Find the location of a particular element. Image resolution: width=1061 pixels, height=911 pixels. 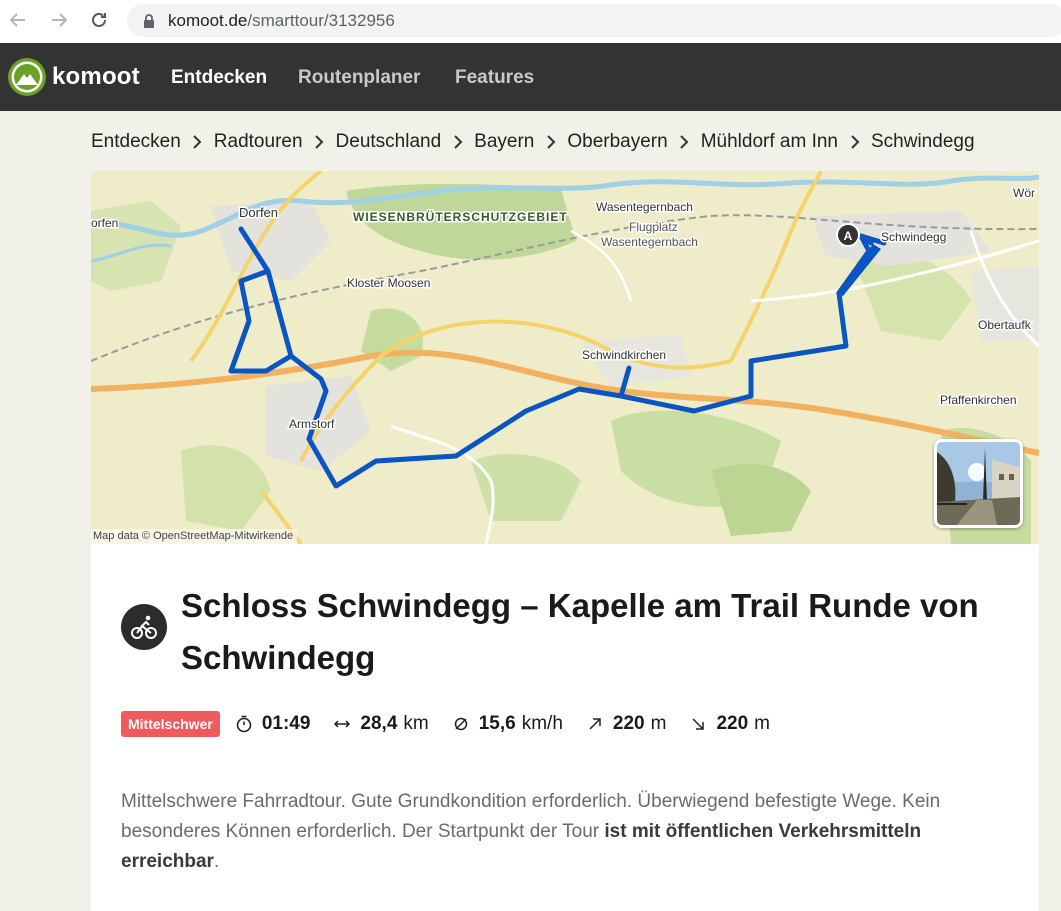

distance-value: 28,4 is located at coordinates (379, 723).